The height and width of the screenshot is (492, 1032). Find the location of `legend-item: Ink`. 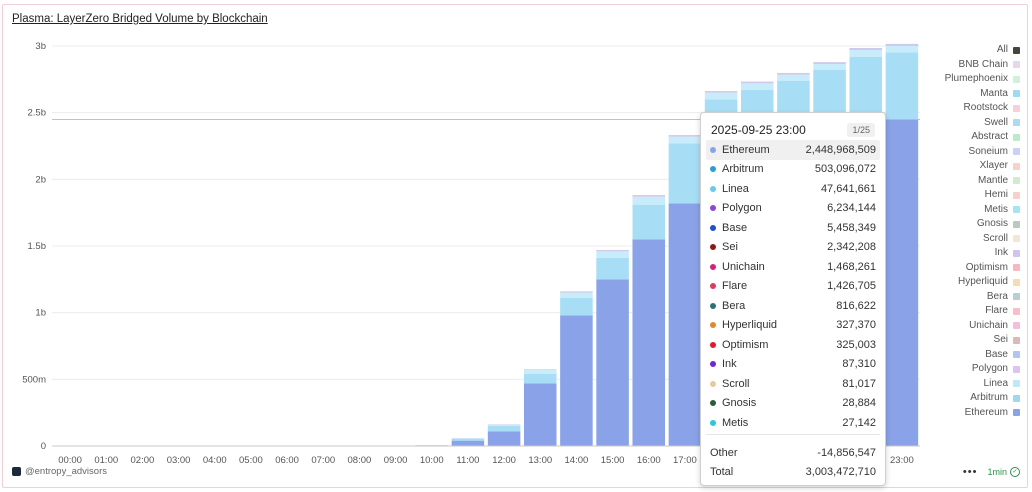

legend-item: Ink is located at coordinates (960, 253).